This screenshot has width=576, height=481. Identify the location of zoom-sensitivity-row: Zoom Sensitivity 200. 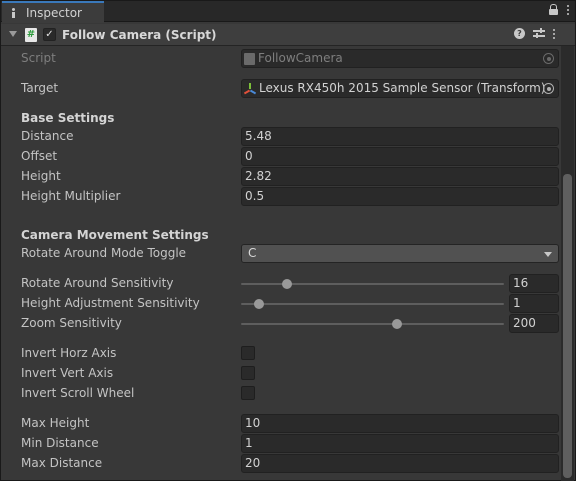
(280, 324).